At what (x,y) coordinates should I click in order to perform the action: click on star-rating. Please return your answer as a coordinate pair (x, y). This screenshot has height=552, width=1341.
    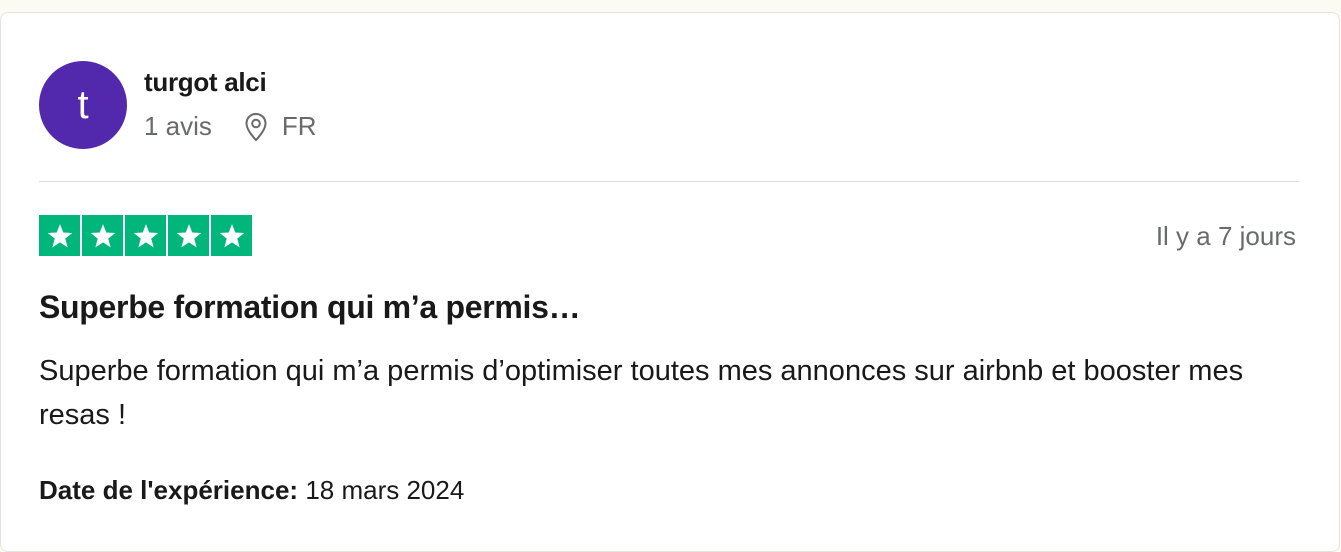
    Looking at the image, I should click on (145, 235).